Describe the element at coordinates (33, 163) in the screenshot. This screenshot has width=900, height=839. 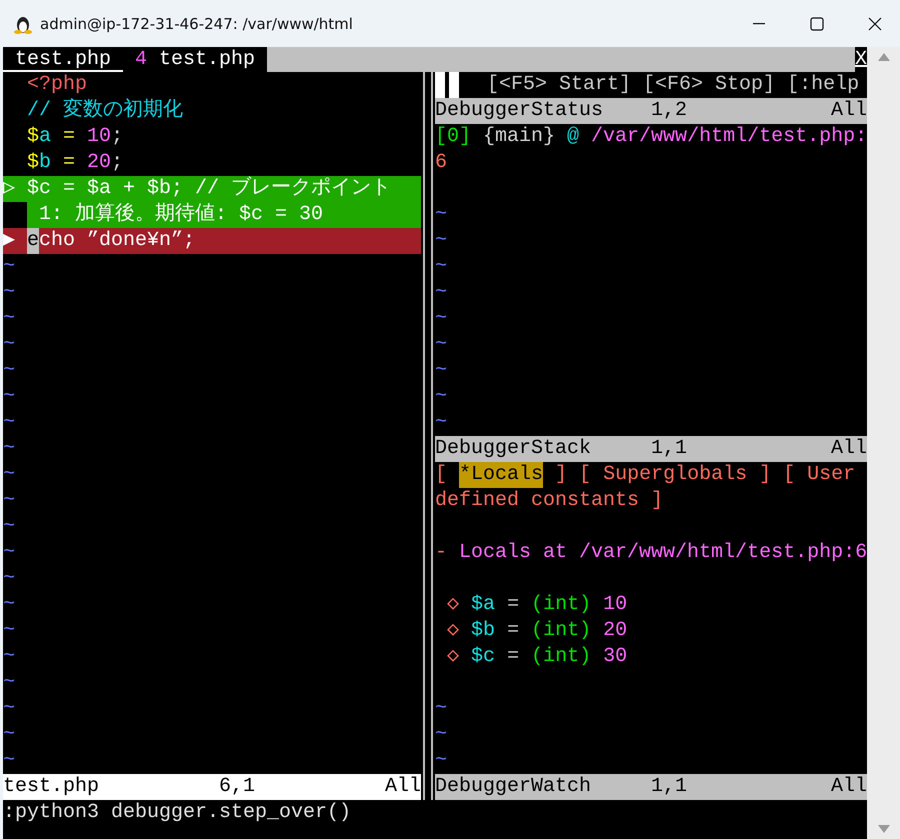
I see `code-token: $` at that location.